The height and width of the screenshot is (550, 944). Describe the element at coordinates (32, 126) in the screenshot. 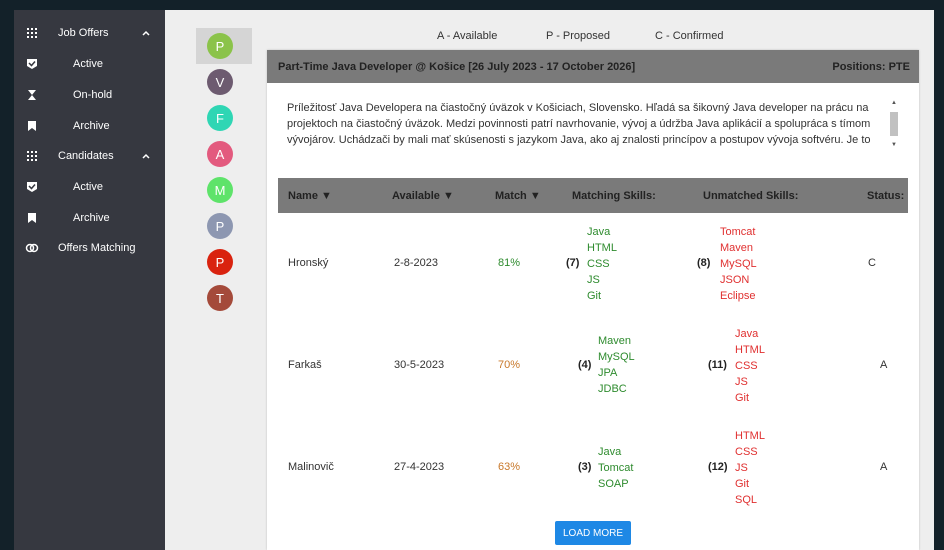

I see `bookmark-icon` at that location.